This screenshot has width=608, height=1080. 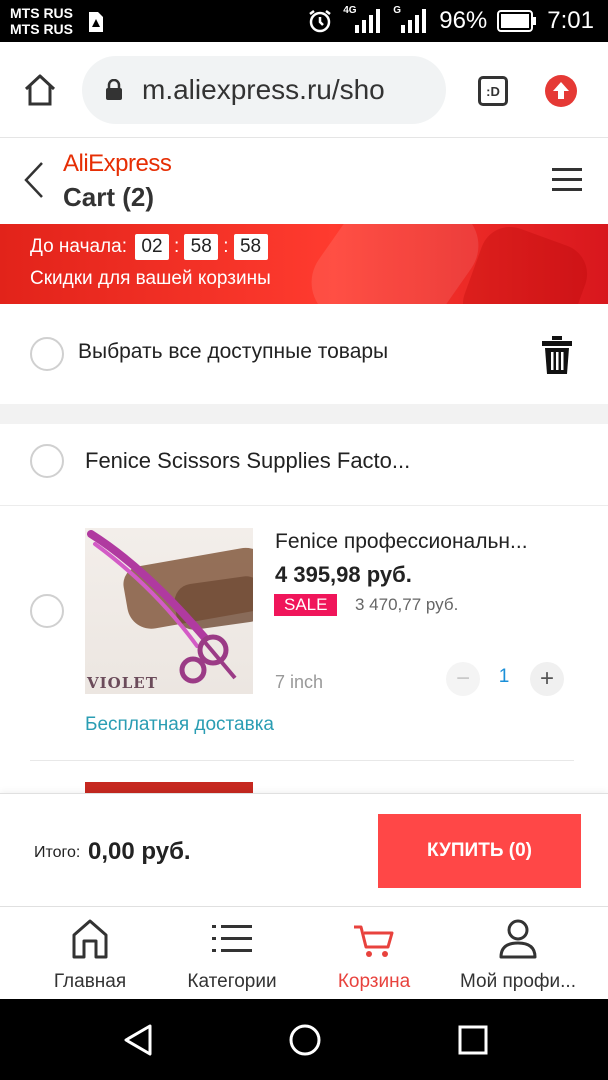 What do you see at coordinates (232, 938) in the screenshot?
I see `list-icon` at bounding box center [232, 938].